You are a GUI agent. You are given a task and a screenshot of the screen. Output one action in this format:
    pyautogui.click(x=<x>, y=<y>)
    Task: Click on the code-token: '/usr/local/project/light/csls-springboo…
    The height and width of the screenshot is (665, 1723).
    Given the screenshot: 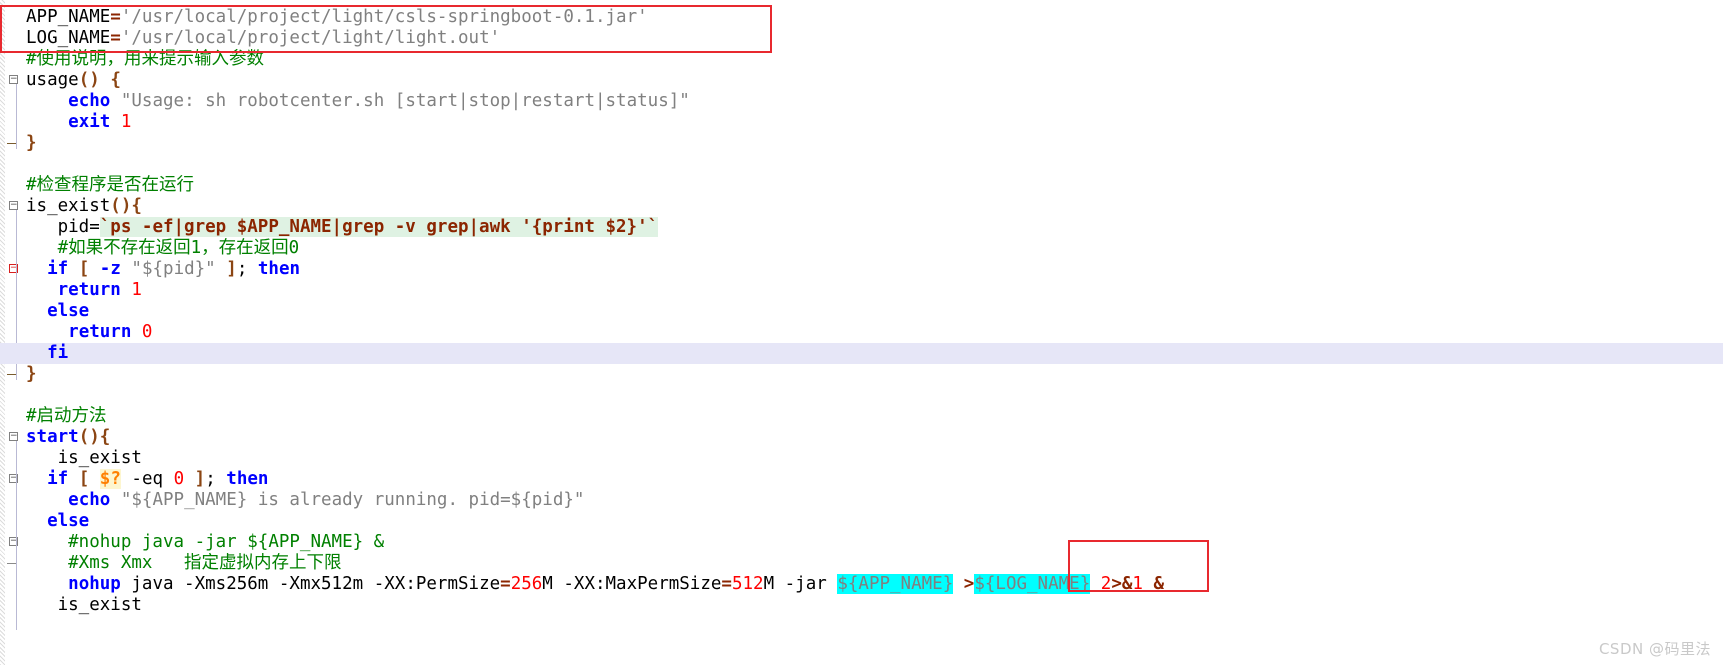 What is the action you would take?
    pyautogui.click(x=384, y=17)
    